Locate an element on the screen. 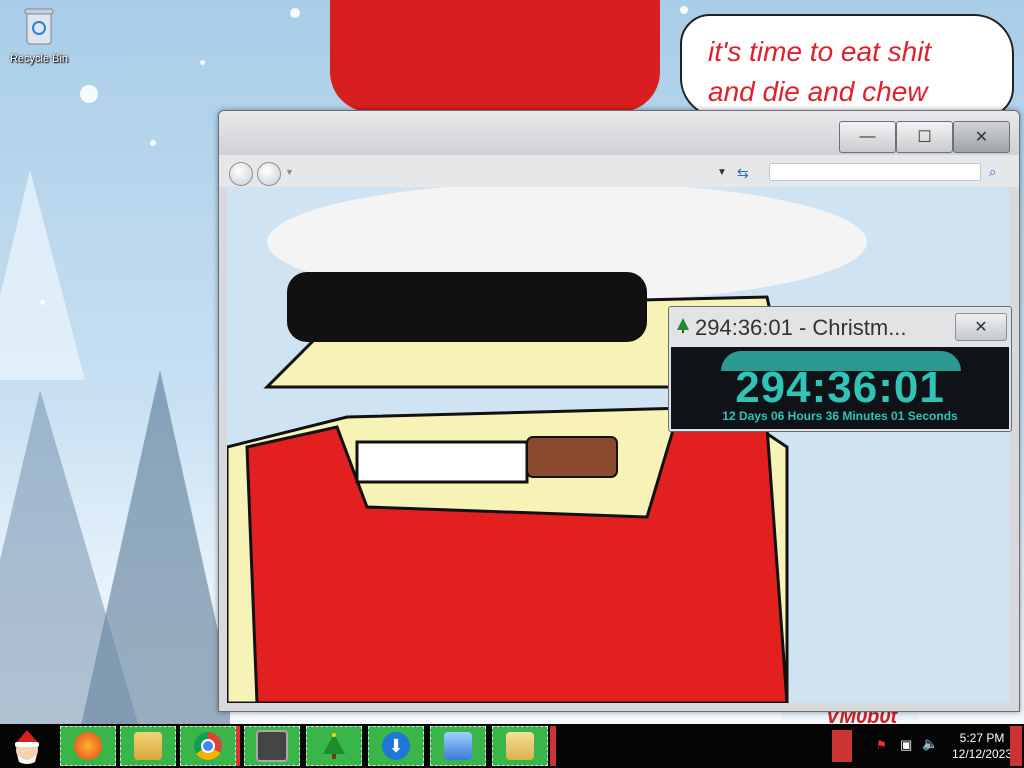 The width and height of the screenshot is (1024, 768). search-icon: ⌕ is located at coordinates (992, 172).